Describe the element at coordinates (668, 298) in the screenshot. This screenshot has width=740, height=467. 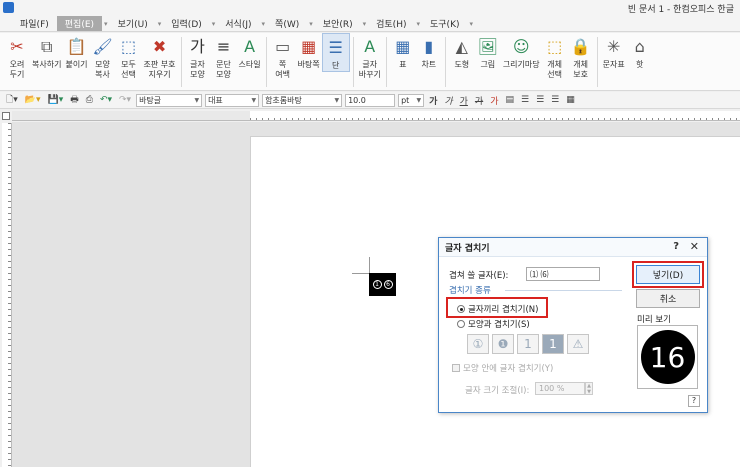
I see `cancel-button: 취소` at that location.